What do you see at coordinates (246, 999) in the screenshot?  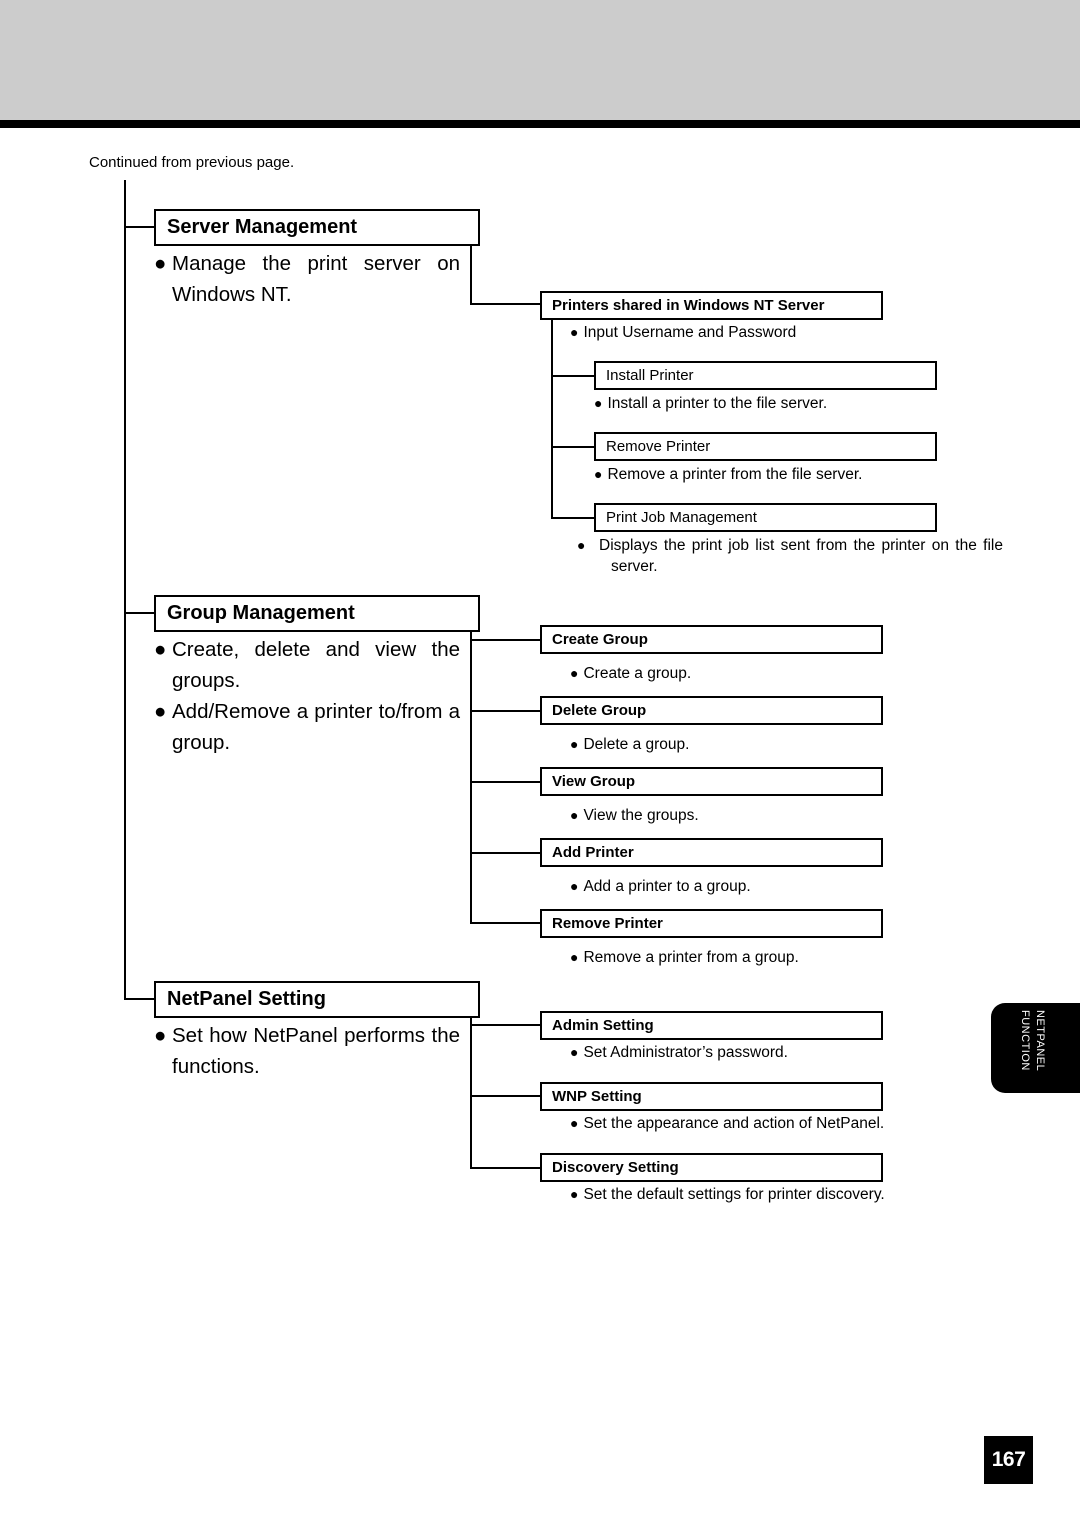 I see `section-title: NetPanel Setting` at bounding box center [246, 999].